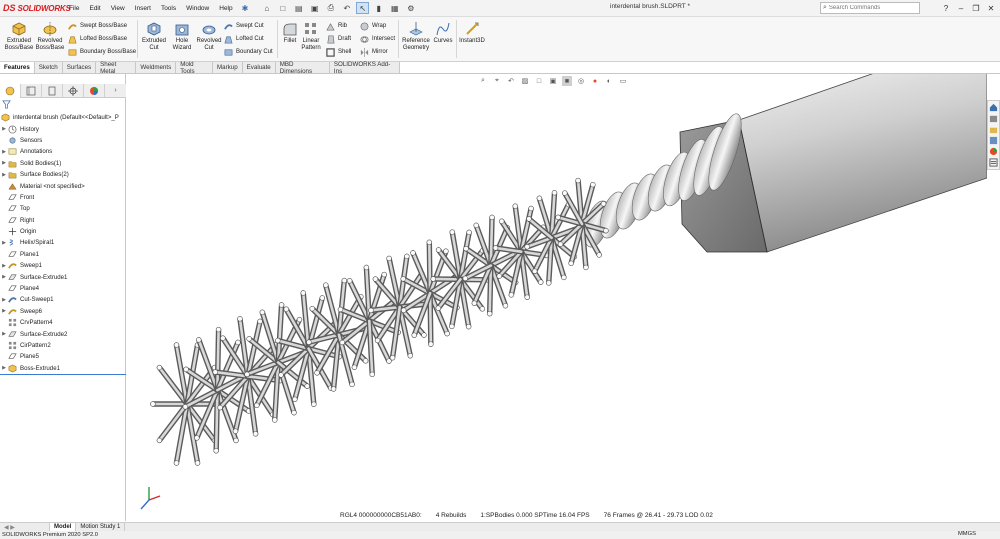  Describe the element at coordinates (209, 36) in the screenshot. I see `revolved-cut-button: Revolved Cut` at that location.